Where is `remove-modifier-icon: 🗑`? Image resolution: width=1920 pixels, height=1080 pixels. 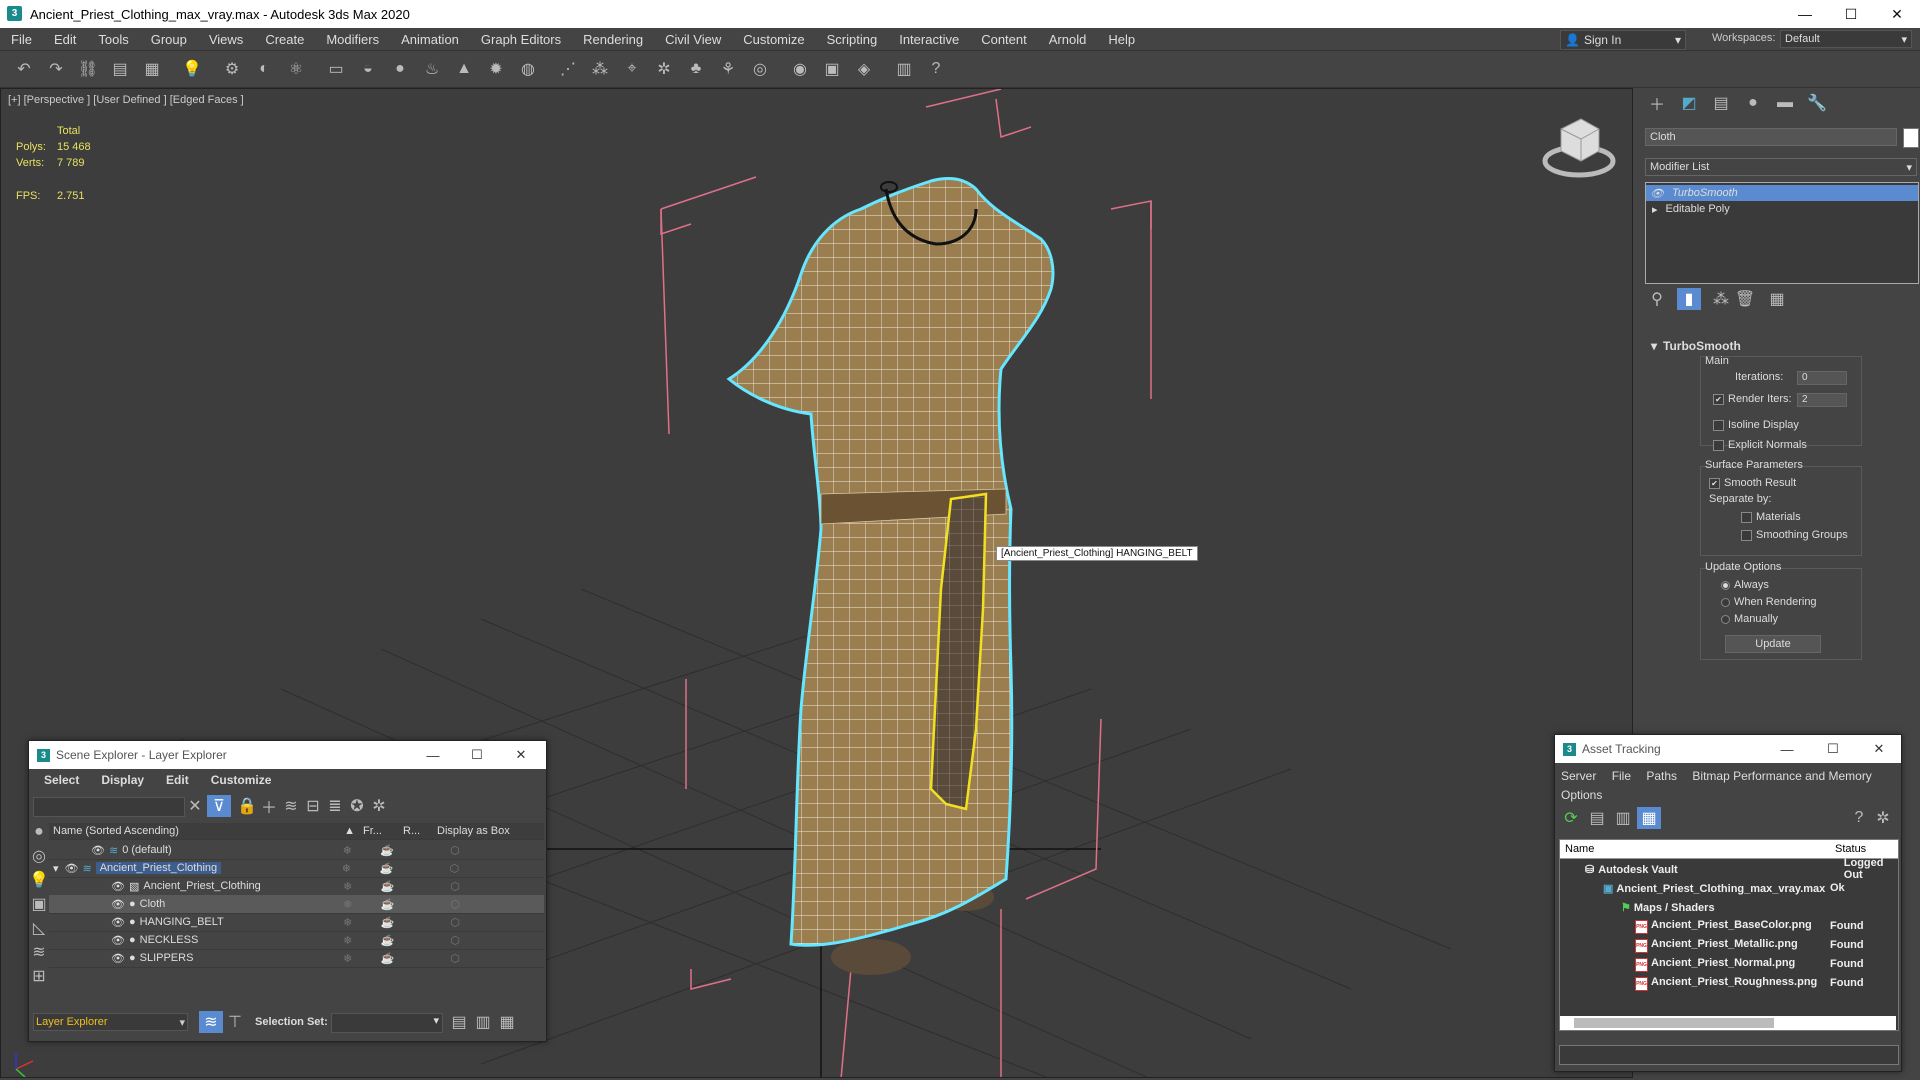 remove-modifier-icon: 🗑 is located at coordinates (1745, 299).